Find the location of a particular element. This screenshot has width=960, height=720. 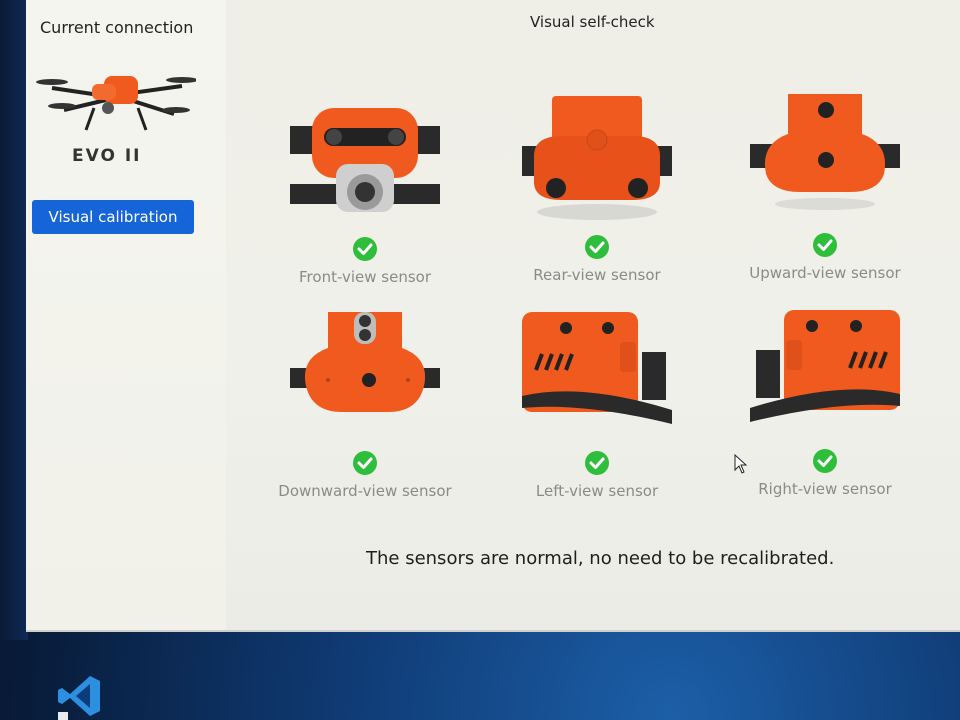

sensor-rear: Rear-view sensor is located at coordinates (597, 190).